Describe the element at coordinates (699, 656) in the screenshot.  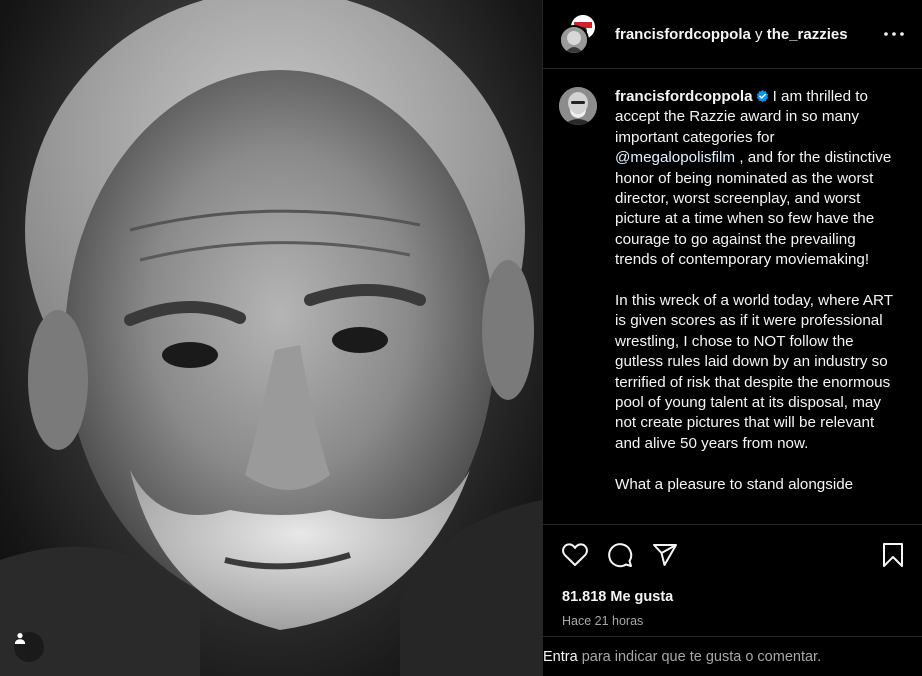
I see `login-prompt-text: para indicar que te gusta o comentar.` at that location.